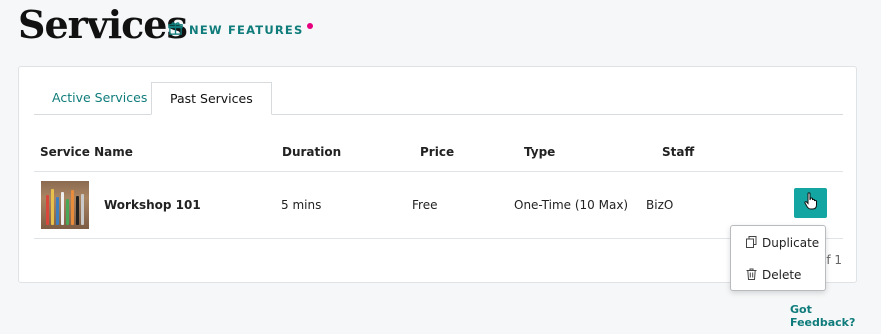 This screenshot has height=334, width=881. What do you see at coordinates (425, 205) in the screenshot?
I see `service-price: Free` at bounding box center [425, 205].